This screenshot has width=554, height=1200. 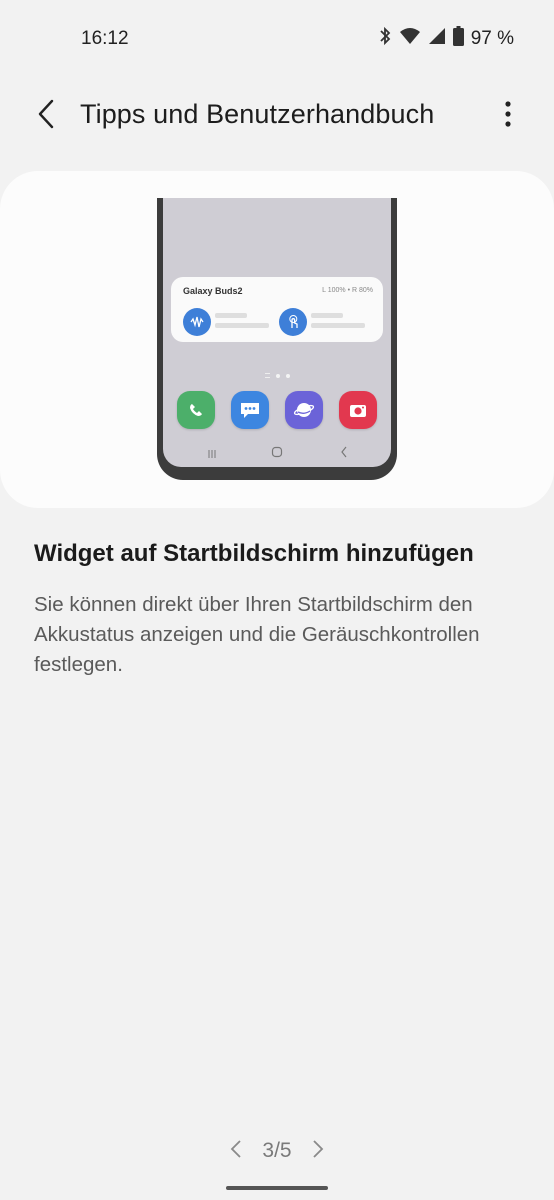 I want to click on phone-app-icon, so click(x=196, y=410).